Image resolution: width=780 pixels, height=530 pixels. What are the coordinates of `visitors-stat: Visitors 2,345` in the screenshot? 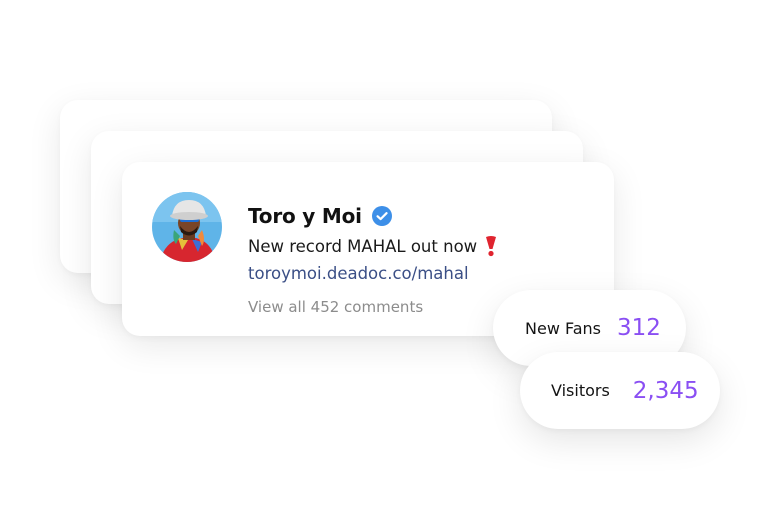 It's located at (620, 390).